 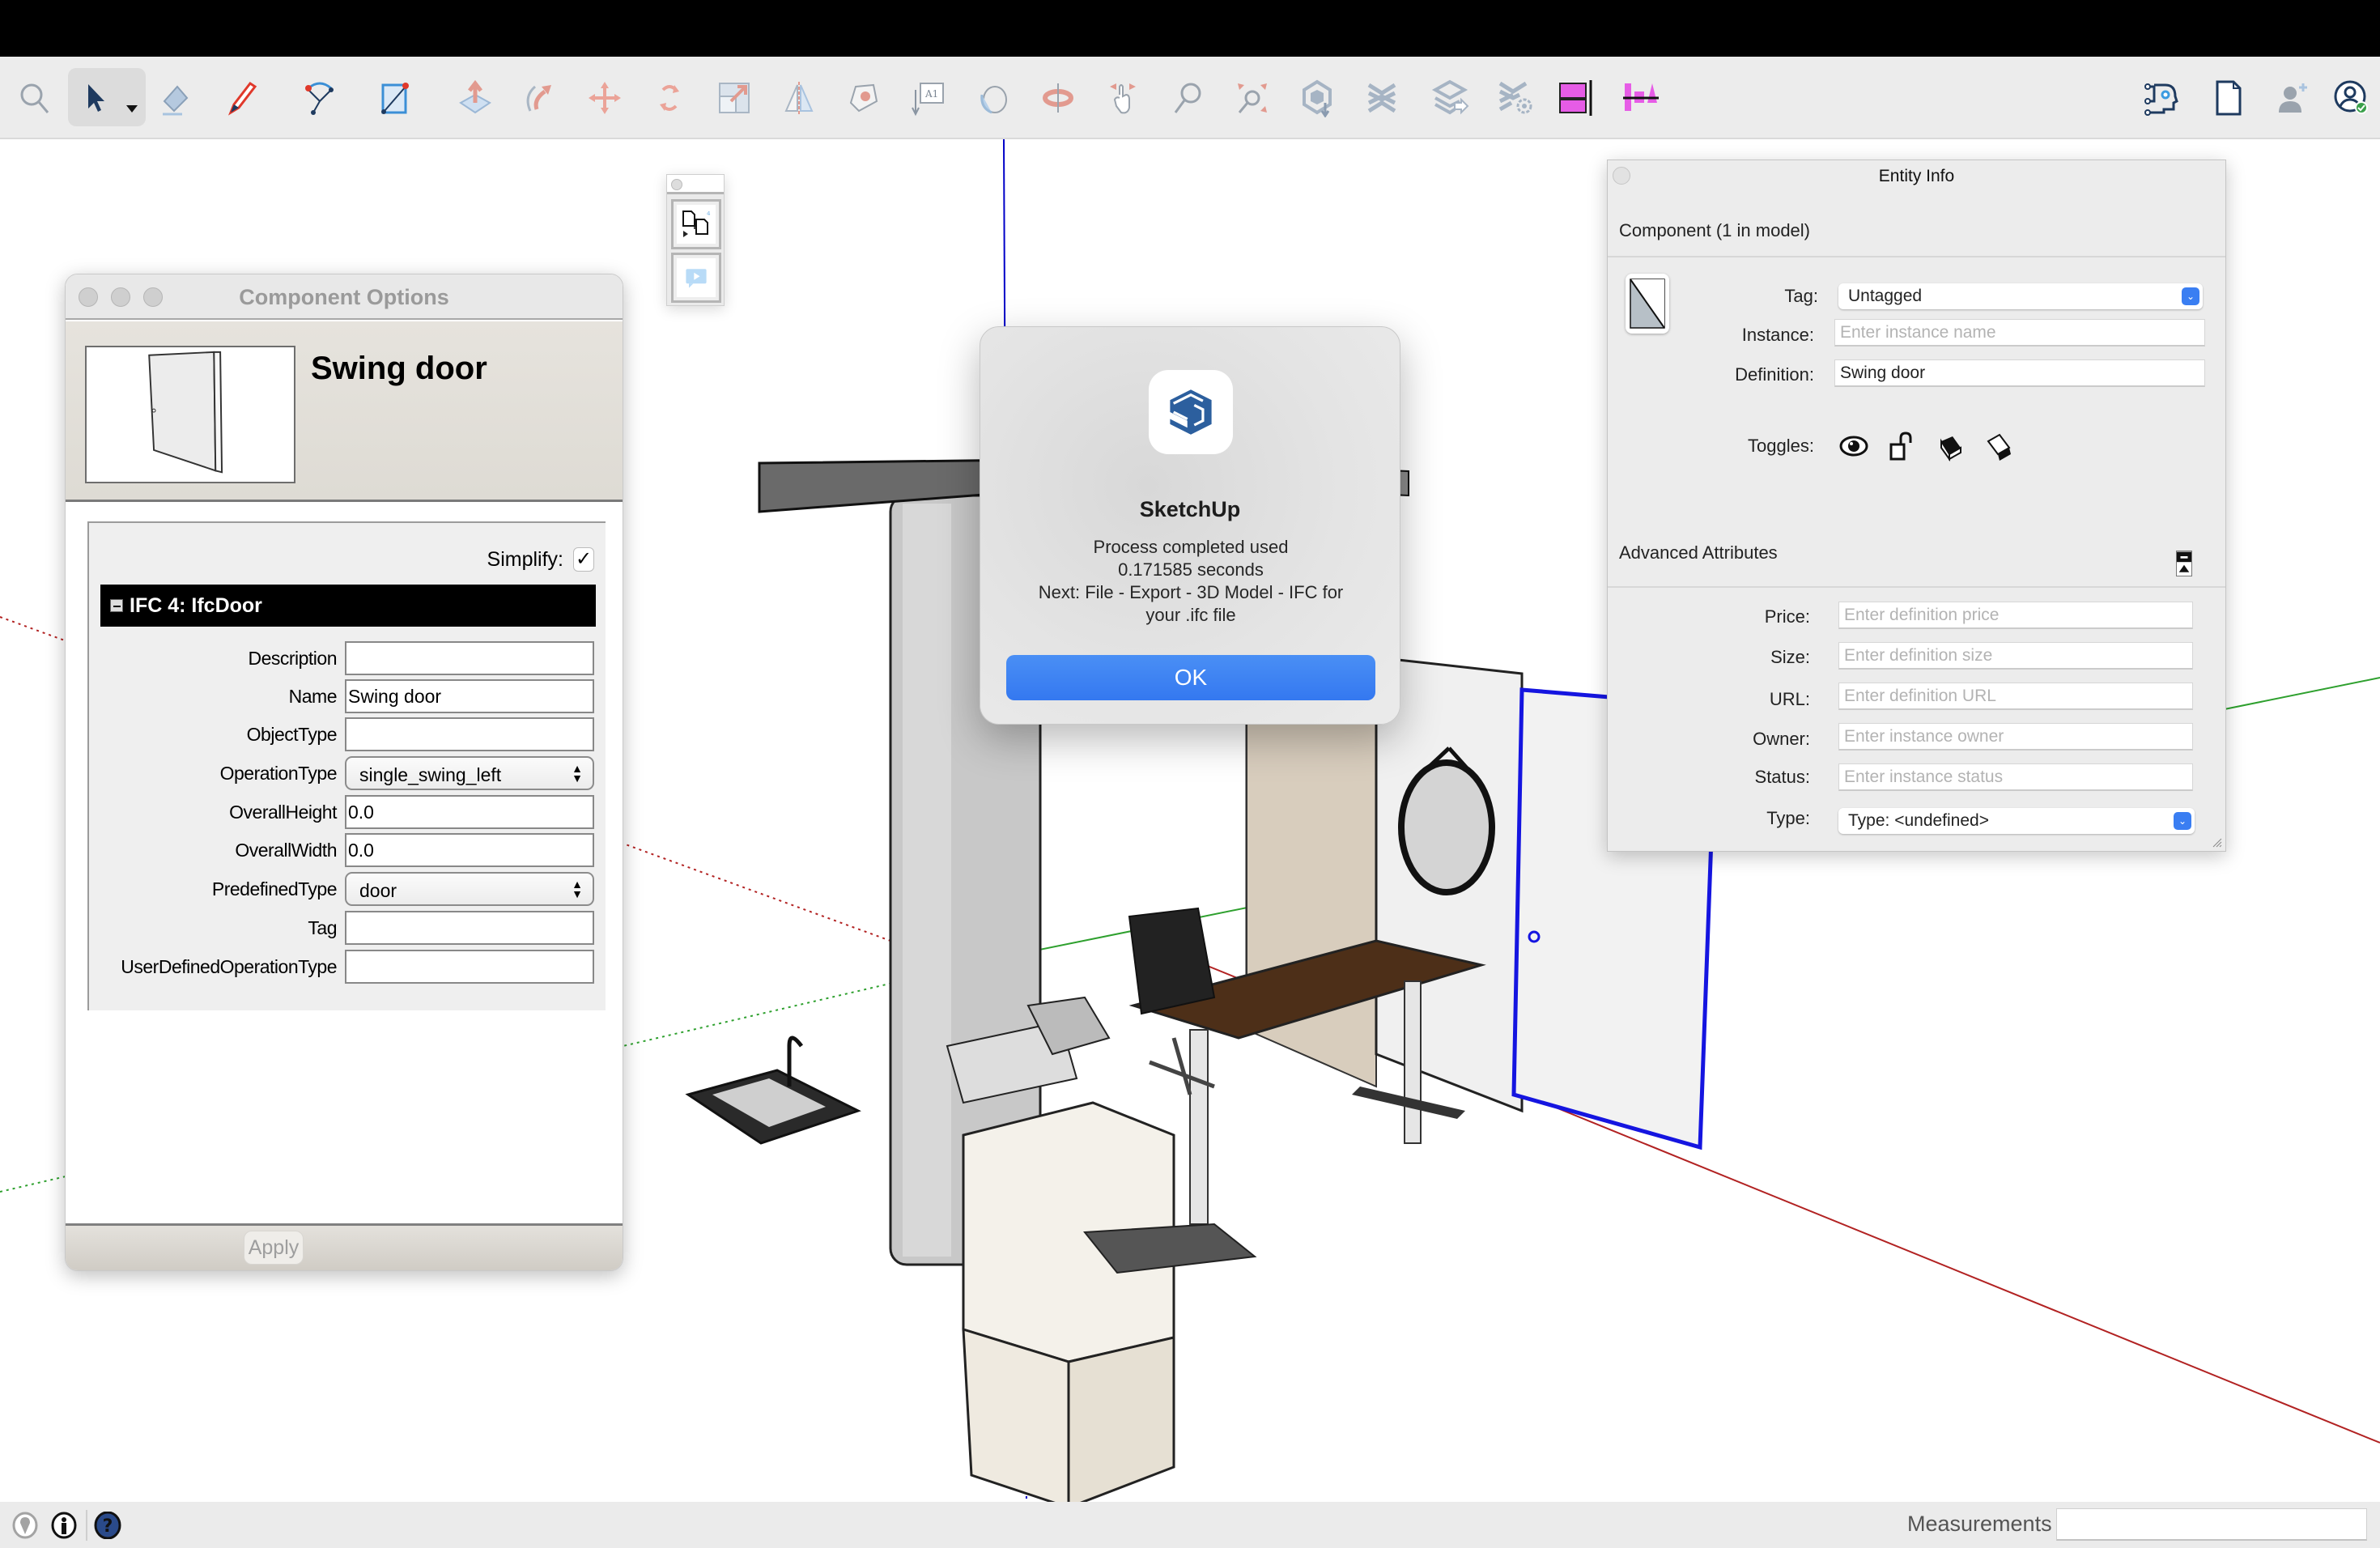 I want to click on tag-input, so click(x=469, y=928).